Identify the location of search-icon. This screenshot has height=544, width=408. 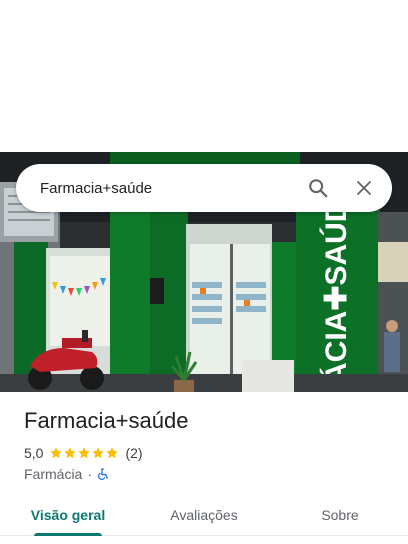
(318, 188).